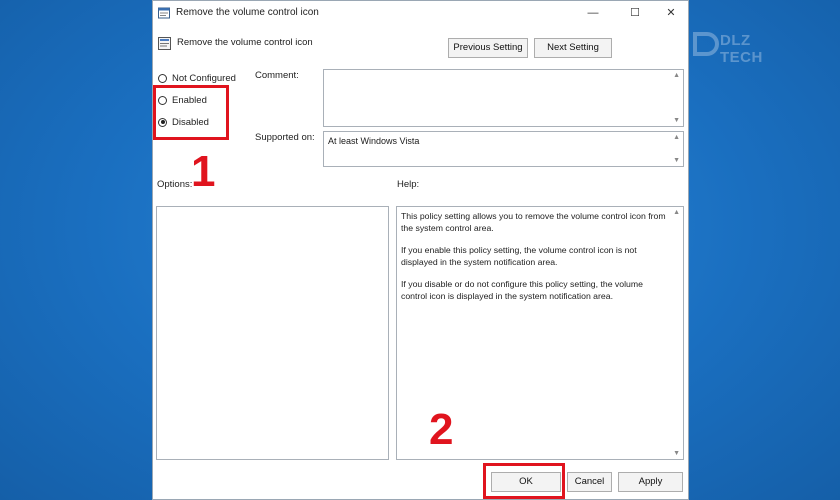 The width and height of the screenshot is (840, 500). Describe the element at coordinates (164, 13) in the screenshot. I see `policy-window-icon` at that location.